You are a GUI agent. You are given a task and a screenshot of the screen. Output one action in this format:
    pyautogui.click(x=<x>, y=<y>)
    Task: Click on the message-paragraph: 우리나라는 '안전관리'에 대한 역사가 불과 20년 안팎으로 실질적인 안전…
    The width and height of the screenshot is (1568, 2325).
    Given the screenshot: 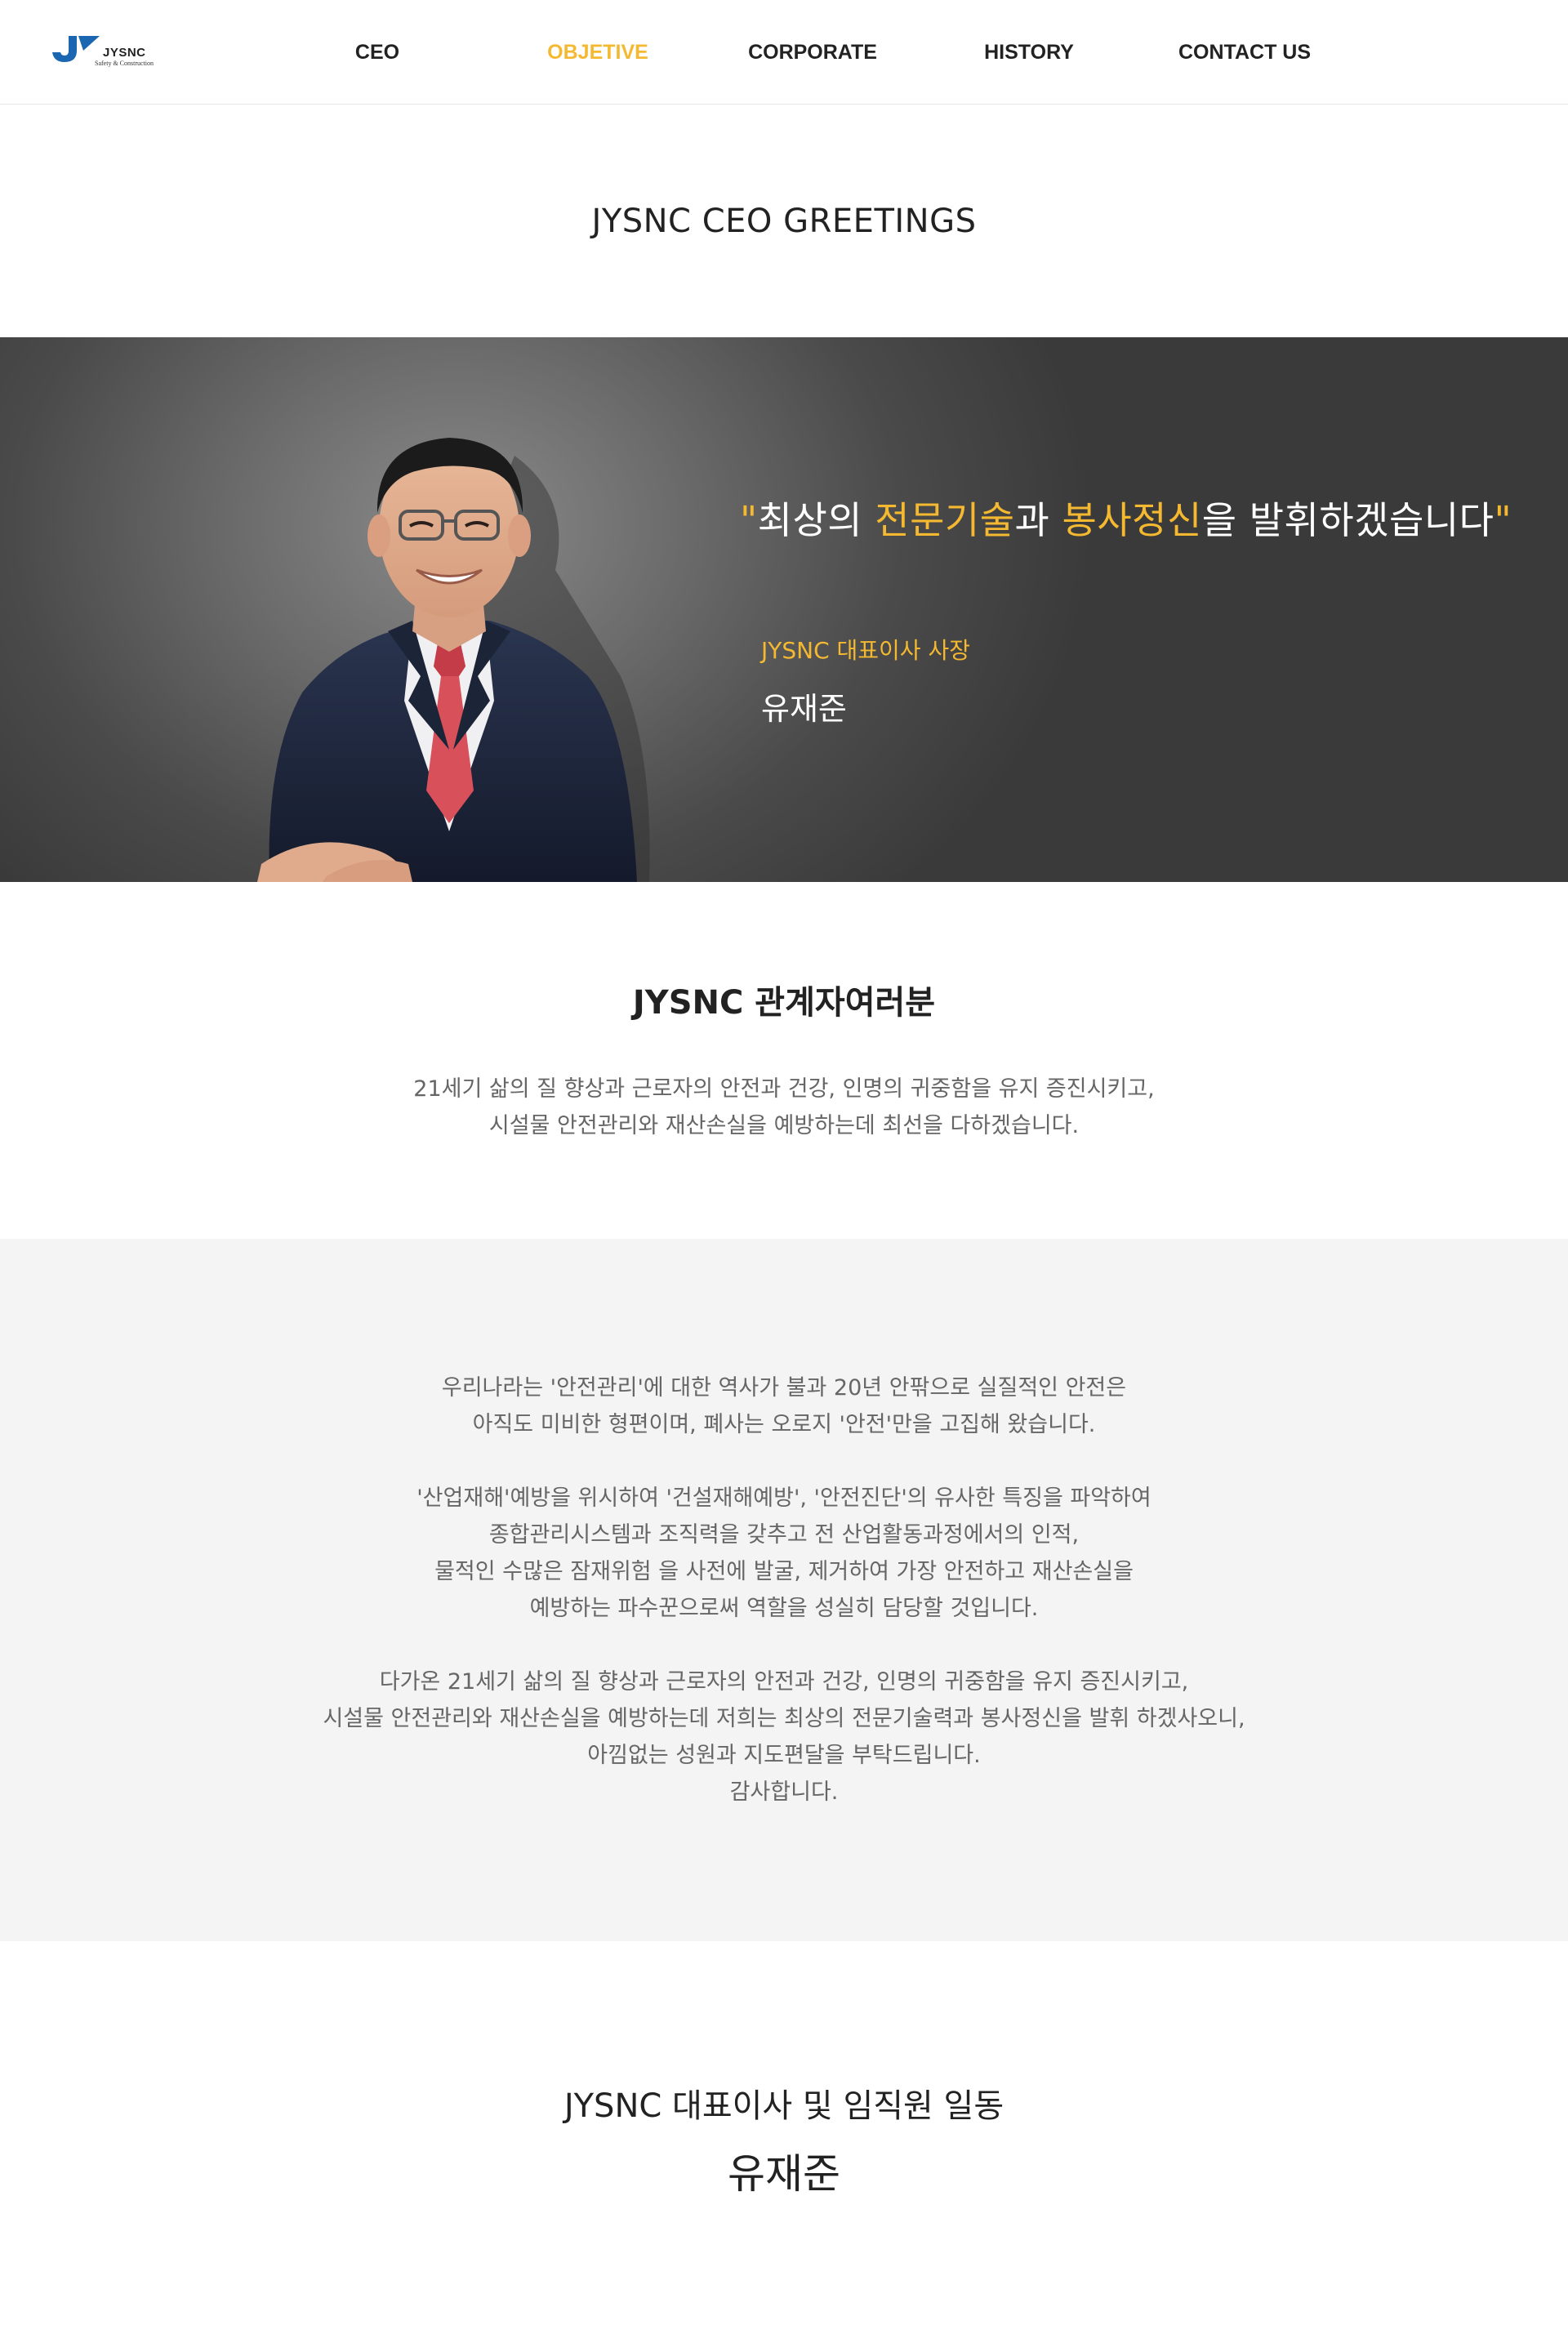 What is the action you would take?
    pyautogui.click(x=784, y=1407)
    